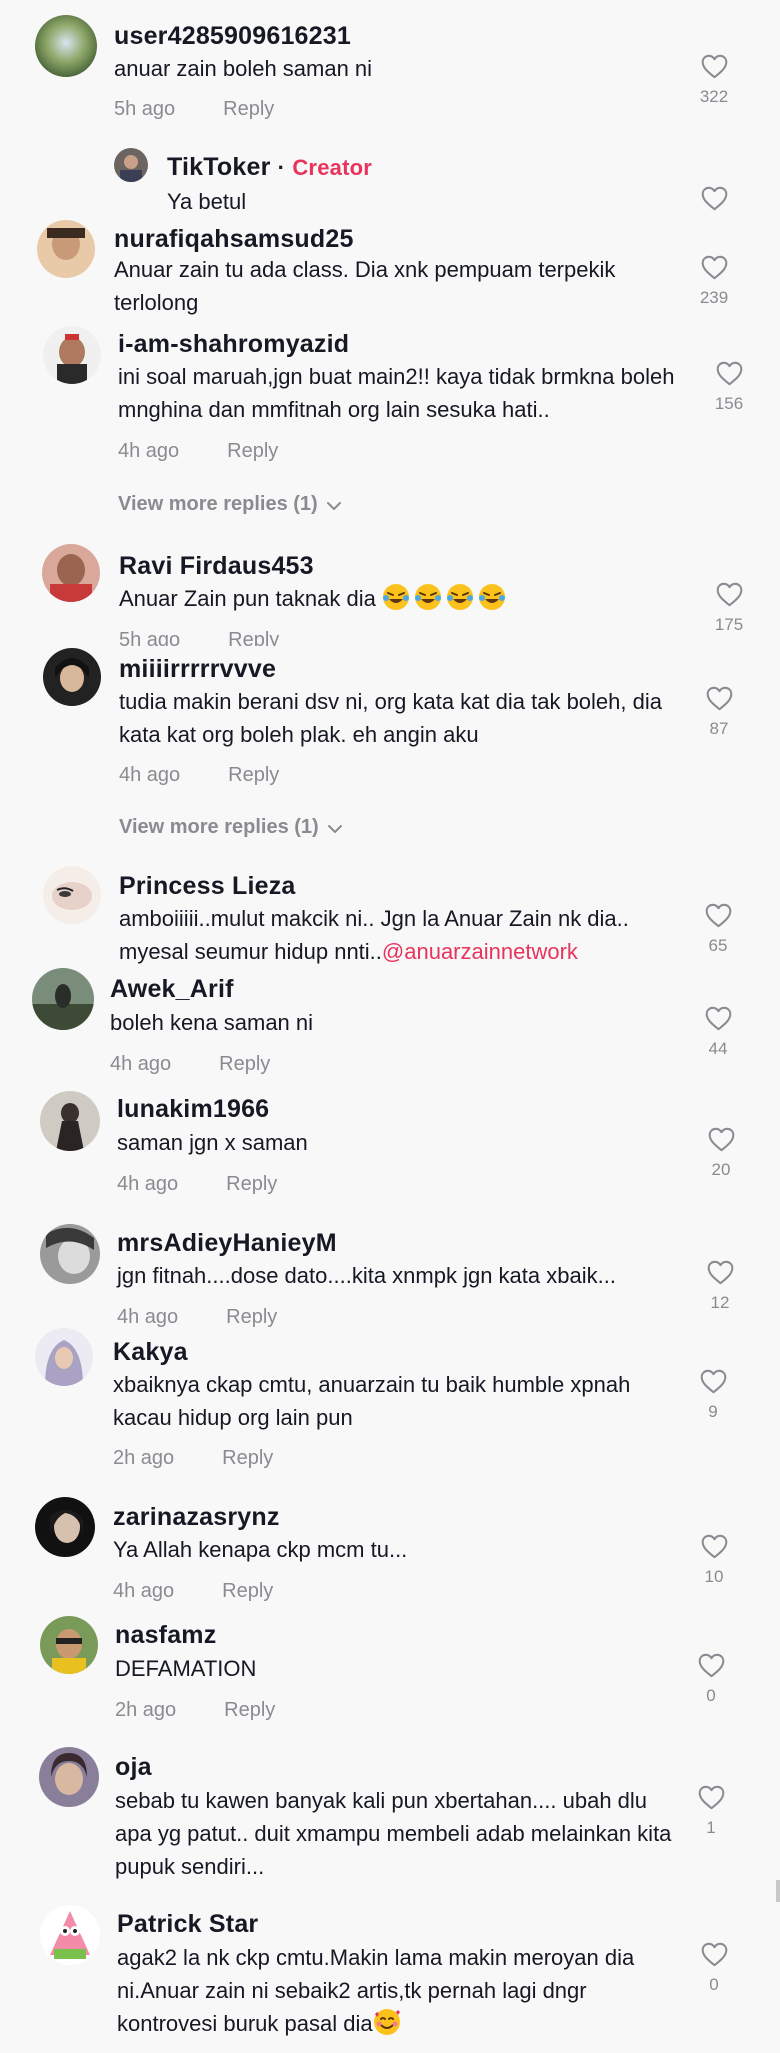 Image resolution: width=780 pixels, height=2053 pixels. What do you see at coordinates (150, 1352) in the screenshot?
I see `comment-username: Kakya` at bounding box center [150, 1352].